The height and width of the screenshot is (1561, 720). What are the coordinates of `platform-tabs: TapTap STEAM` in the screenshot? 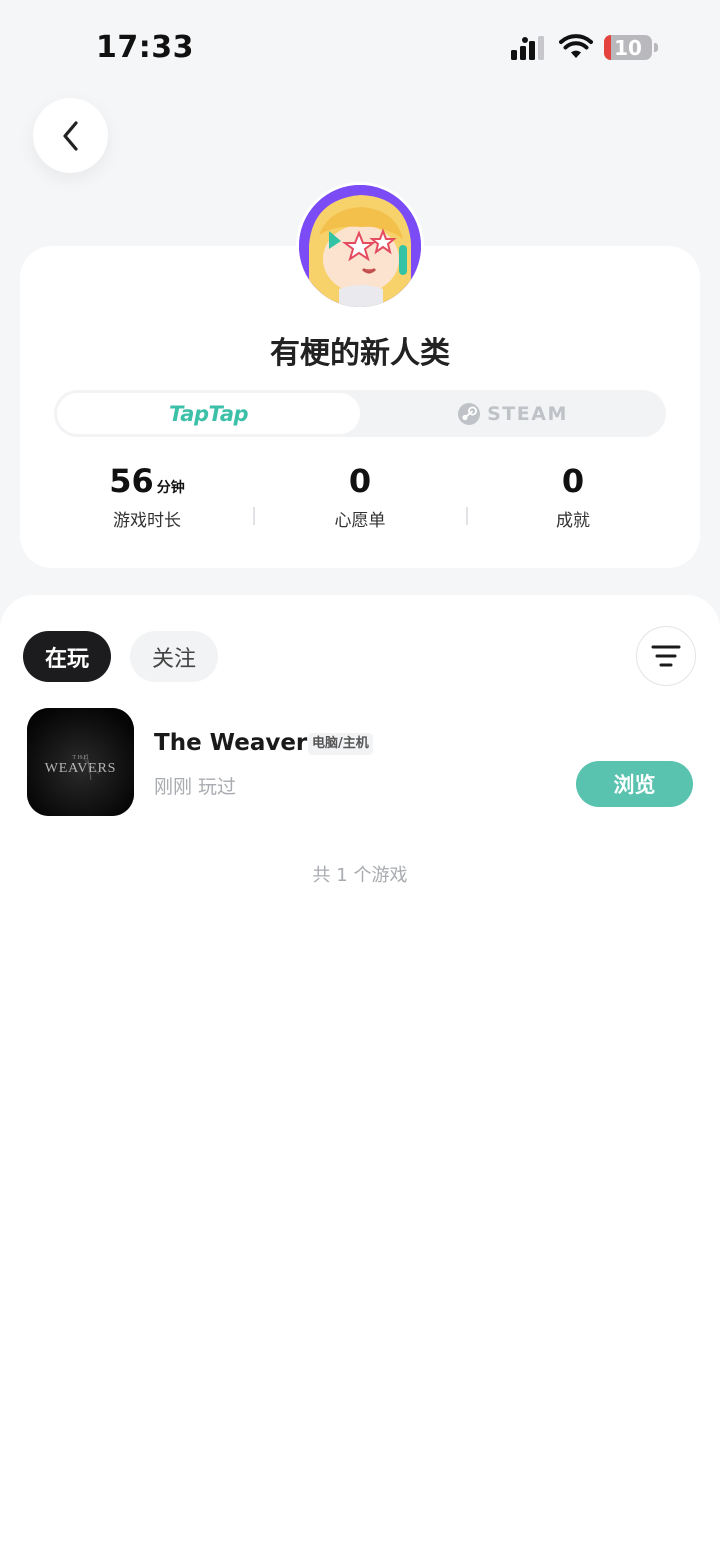 It's located at (360, 413).